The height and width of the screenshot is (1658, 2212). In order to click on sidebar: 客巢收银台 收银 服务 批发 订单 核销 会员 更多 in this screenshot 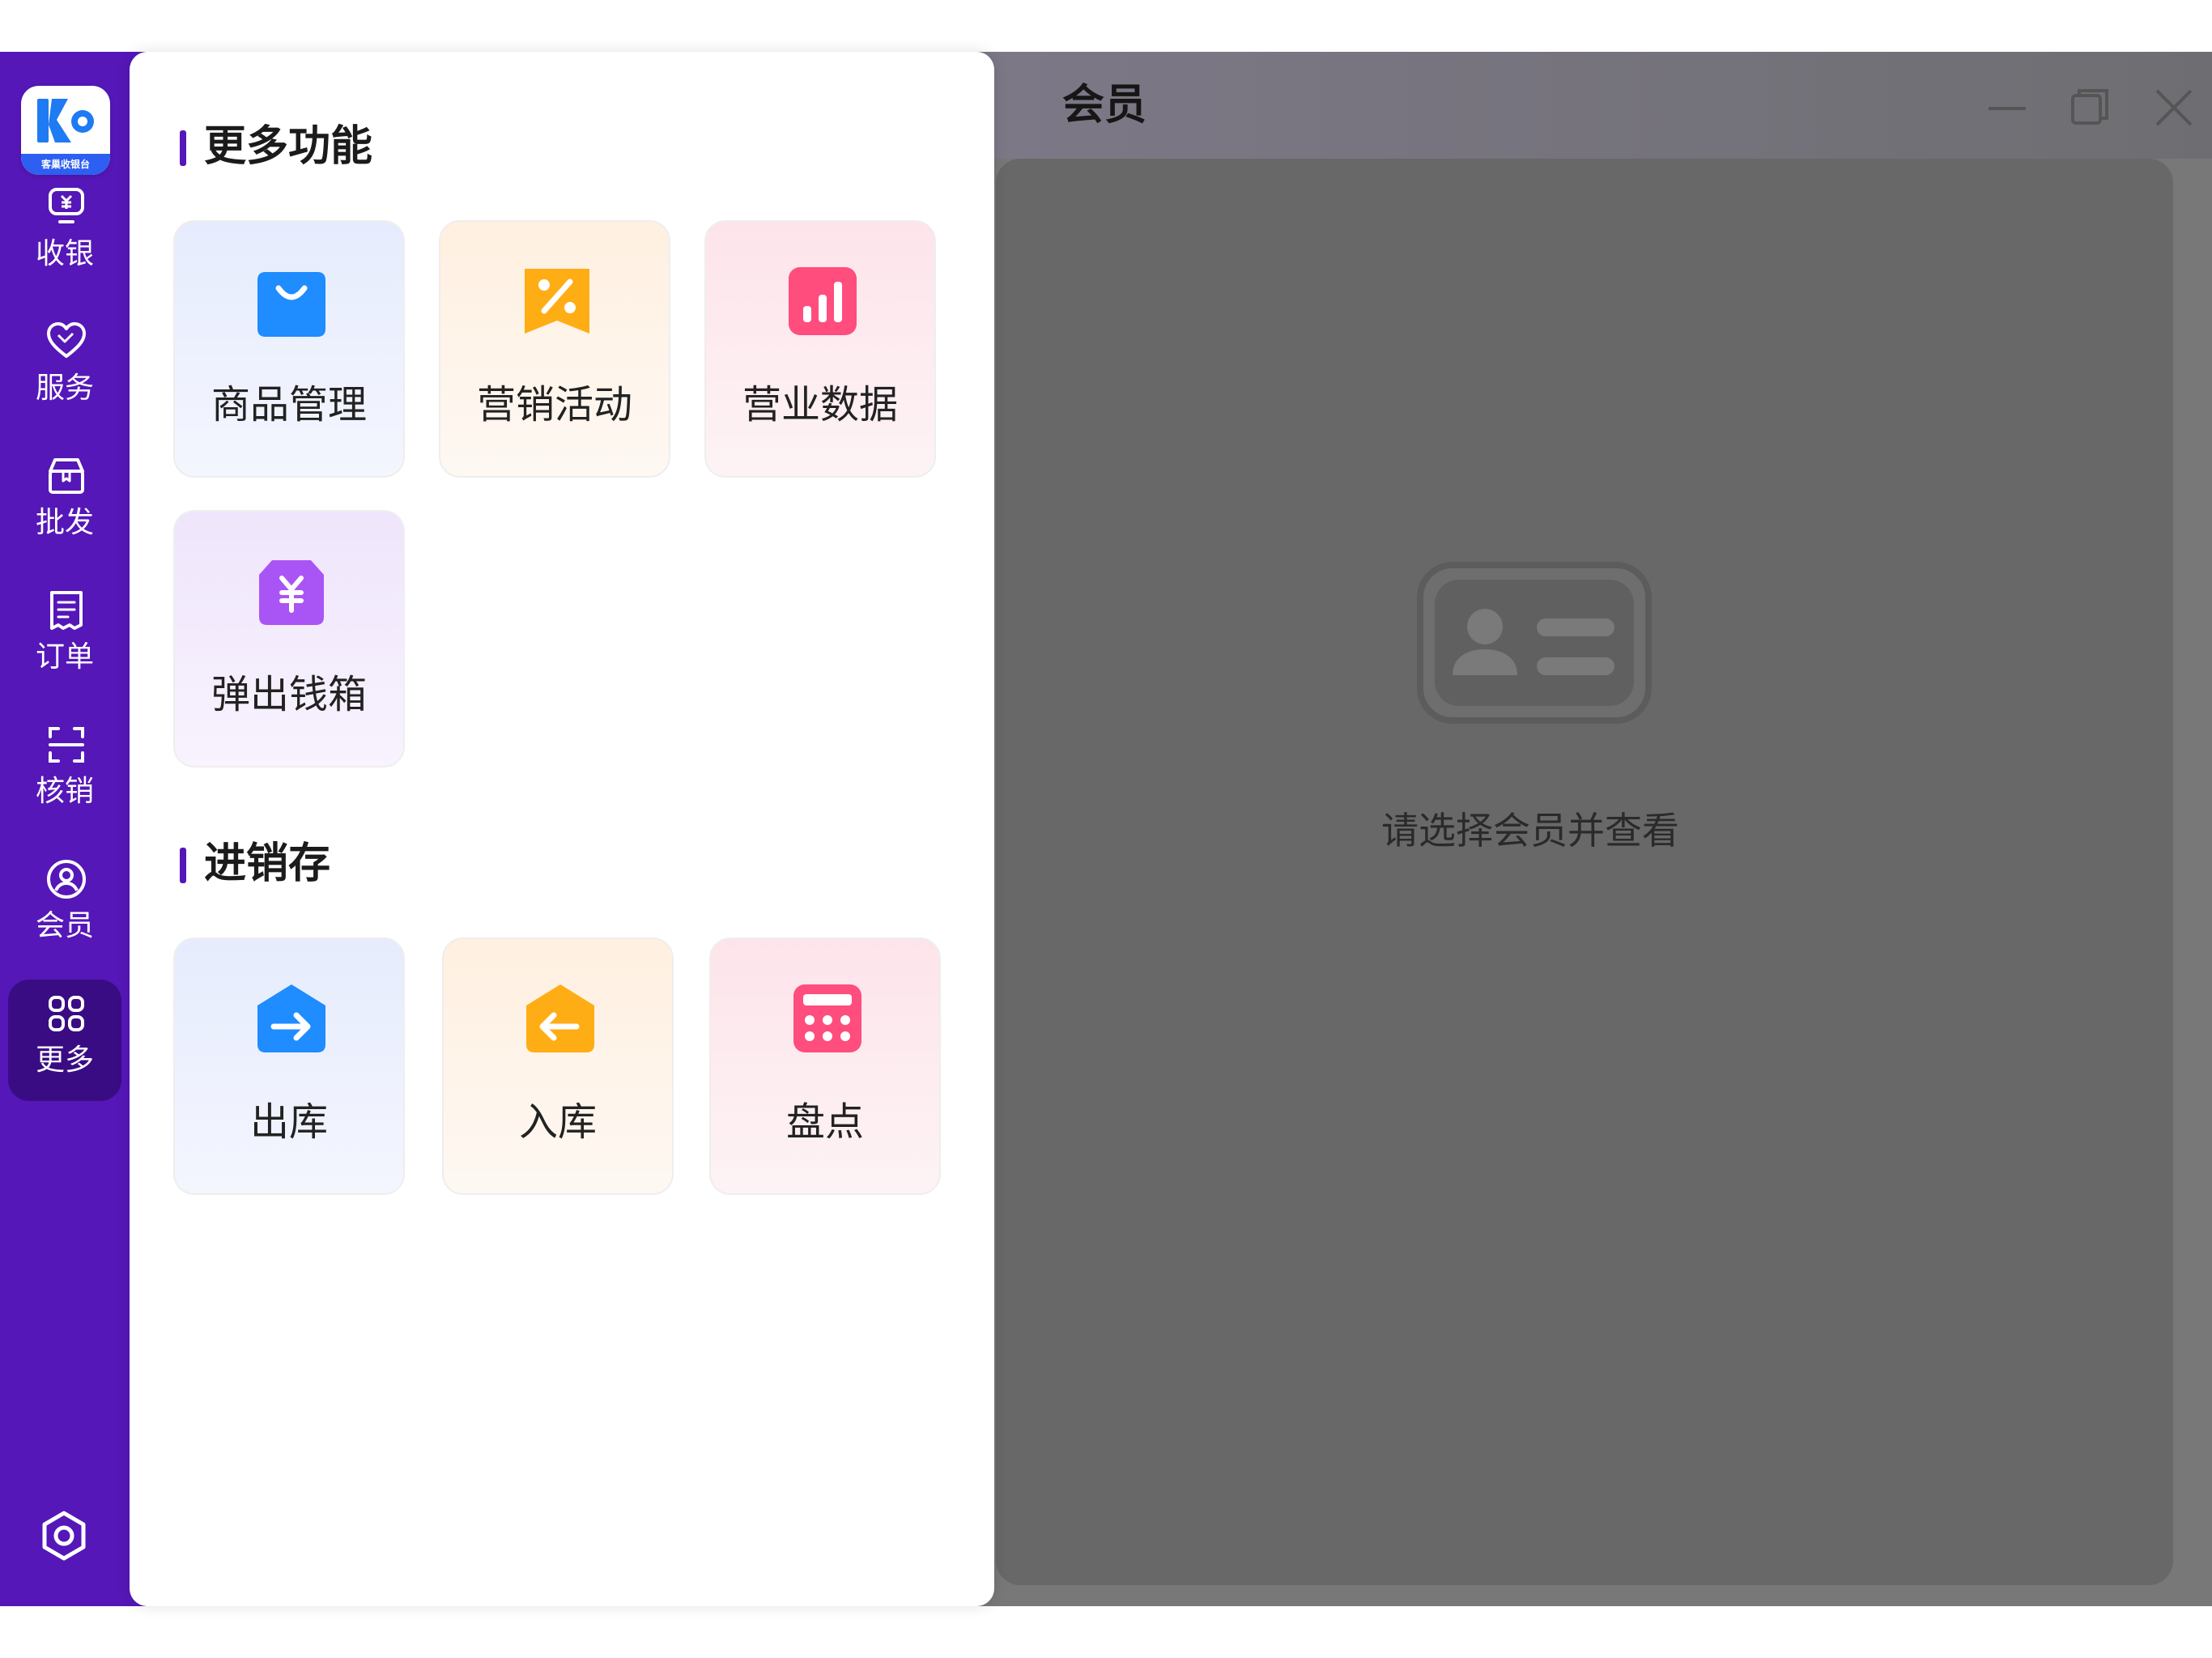, I will do `click(73, 829)`.